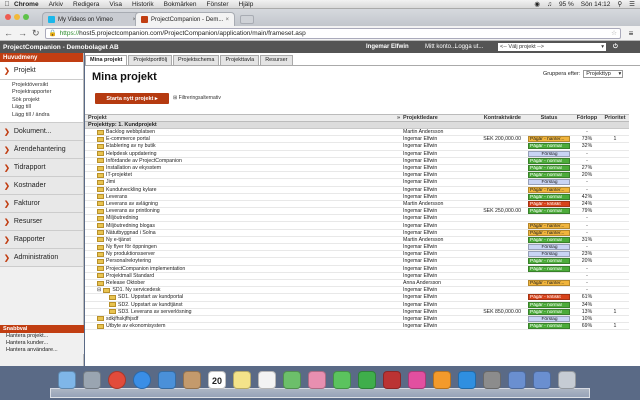 This screenshot has height=400, width=640. Describe the element at coordinates (41, 258) in the screenshot. I see `sidebar-section-administration: ❯ Administration` at that location.